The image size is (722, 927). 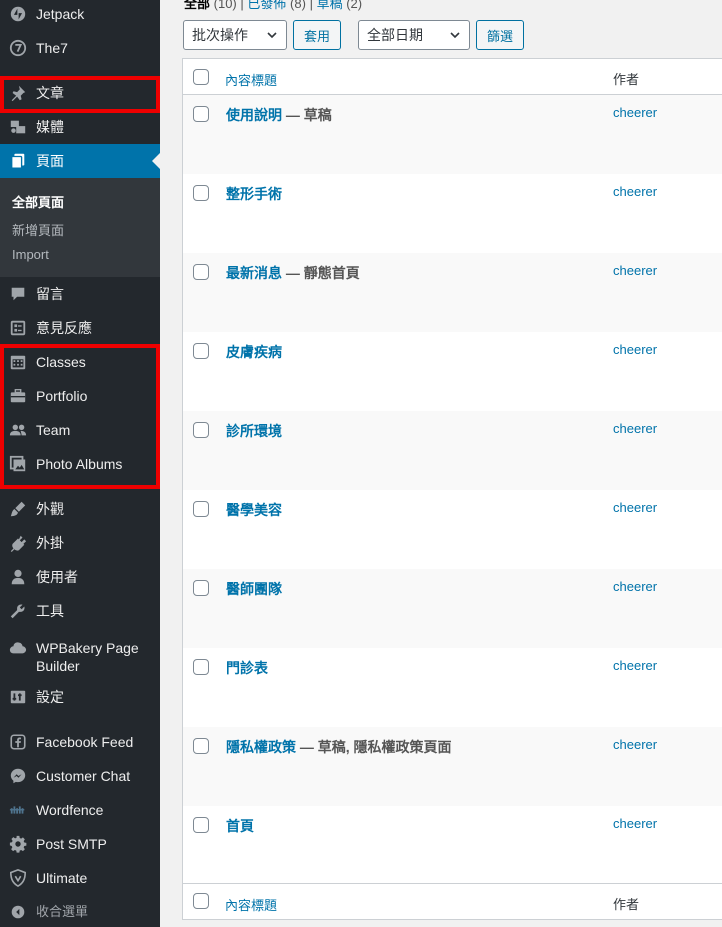 What do you see at coordinates (38, 229) in the screenshot?
I see `submenu-add-page: 新增頁面` at bounding box center [38, 229].